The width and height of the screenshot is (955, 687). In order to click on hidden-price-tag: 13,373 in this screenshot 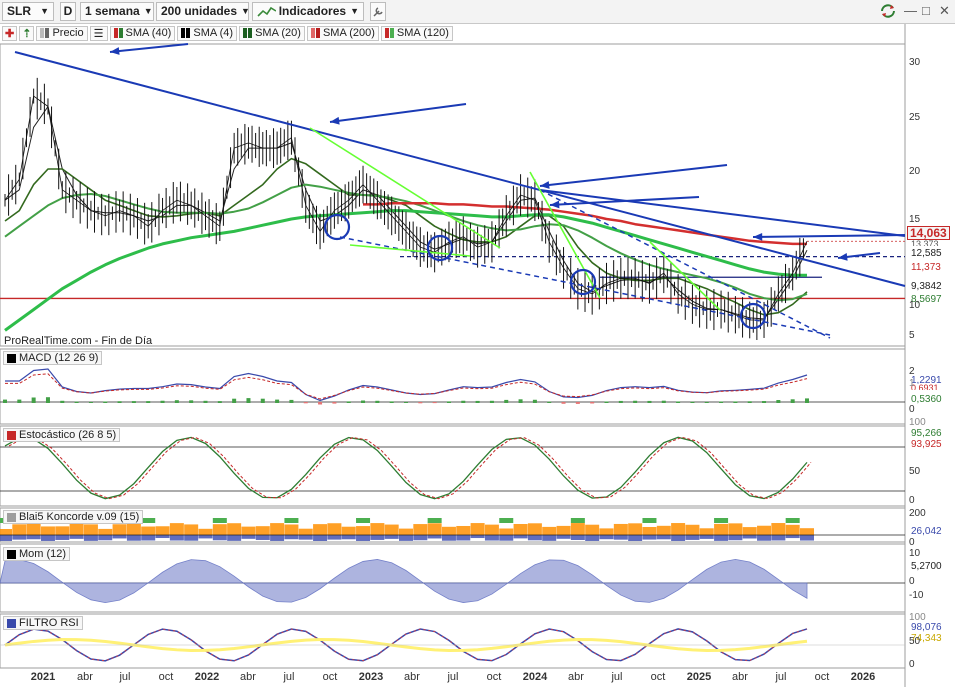, I will do `click(925, 243)`.